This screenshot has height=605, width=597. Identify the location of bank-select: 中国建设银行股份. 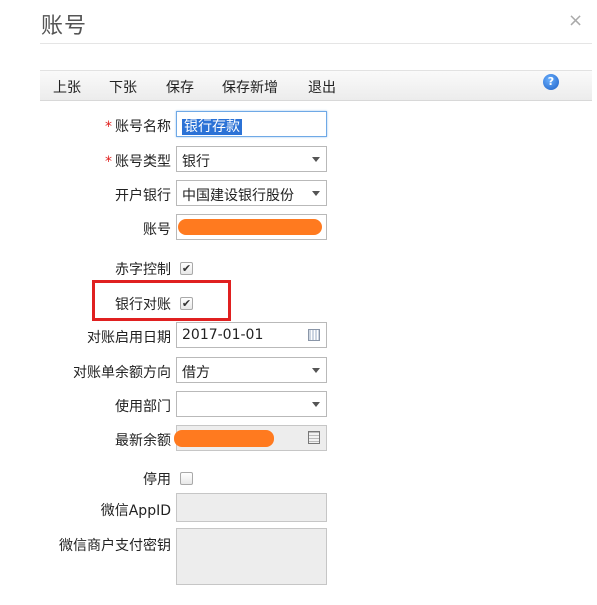
(251, 193).